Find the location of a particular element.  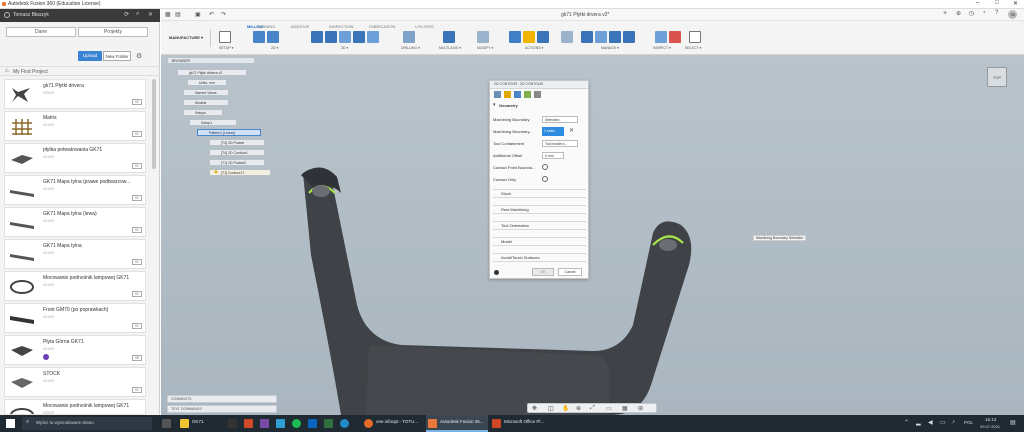

scrollbar is located at coordinates (154, 124).